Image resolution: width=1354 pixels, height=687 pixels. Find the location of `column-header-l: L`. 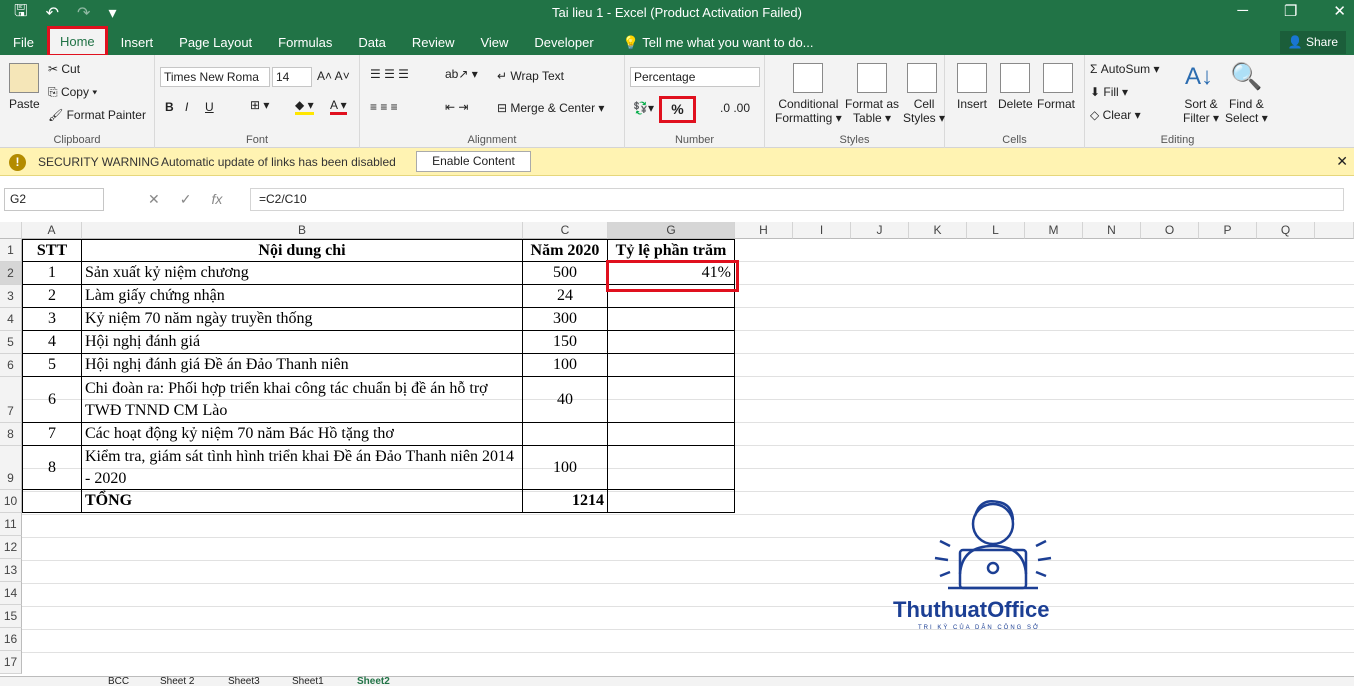

column-header-l: L is located at coordinates (996, 230).